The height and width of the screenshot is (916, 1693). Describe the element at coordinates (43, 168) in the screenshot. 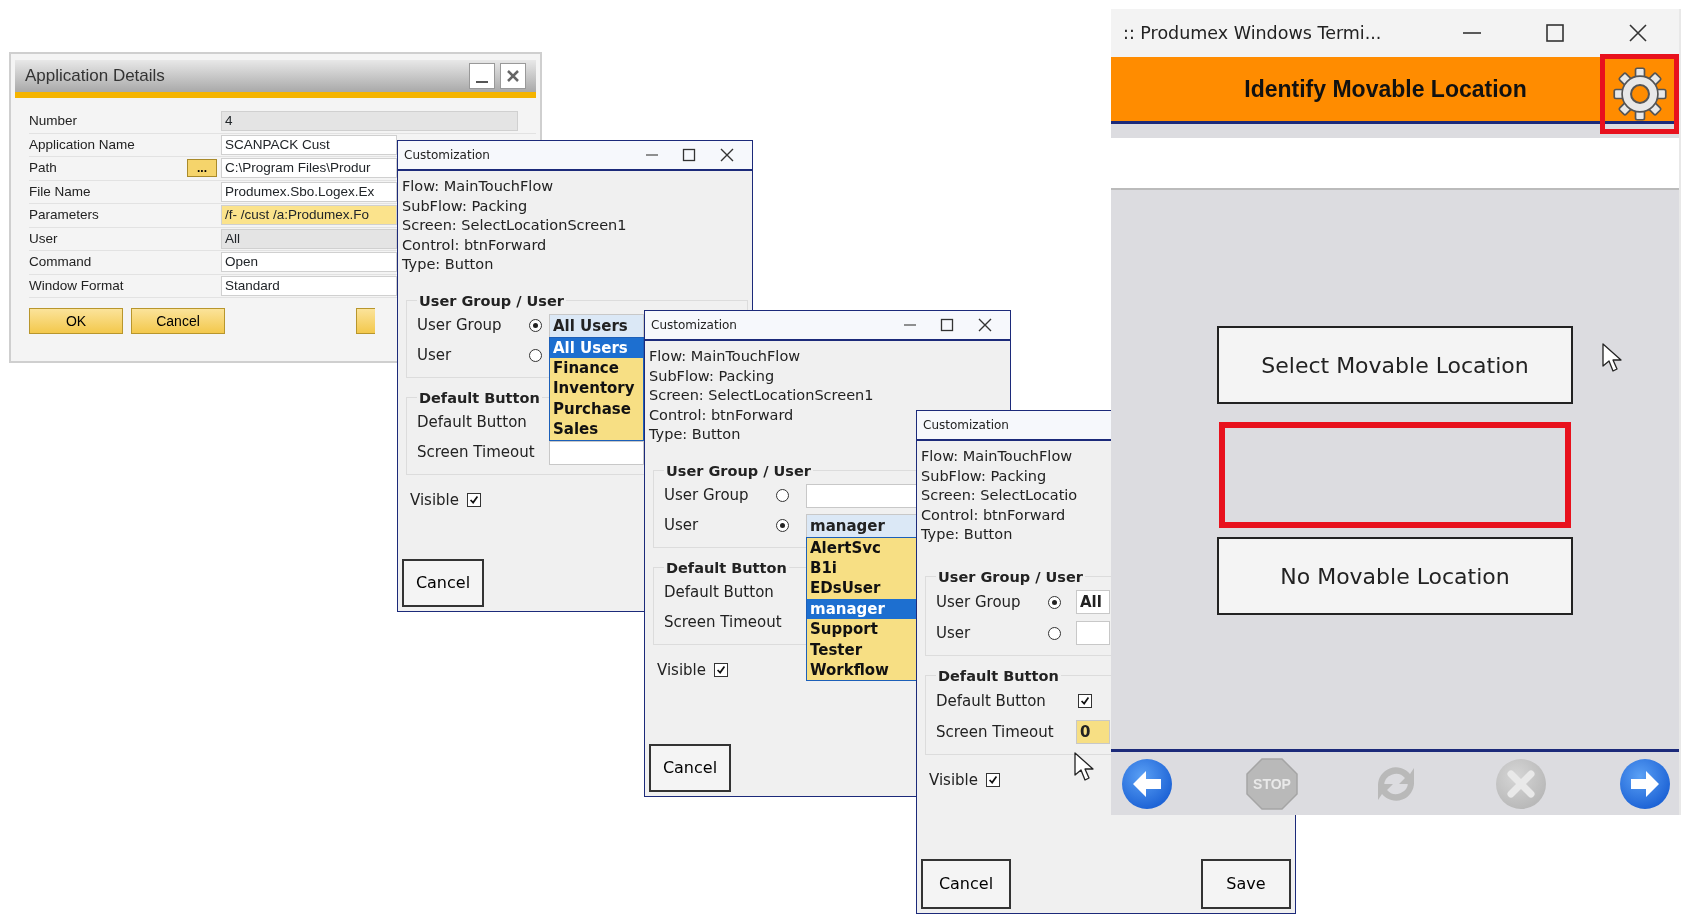

I see `field-label: Path` at that location.